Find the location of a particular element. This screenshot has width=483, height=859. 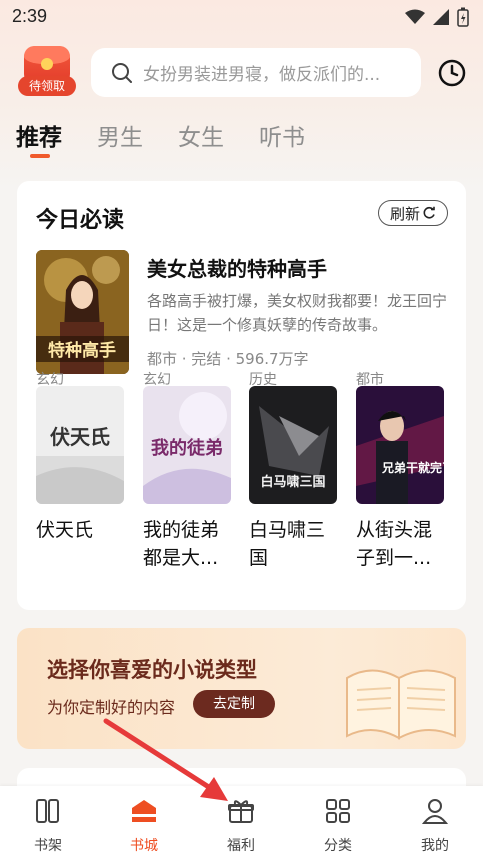

book-cover: 我的徒弟 is located at coordinates (187, 445).